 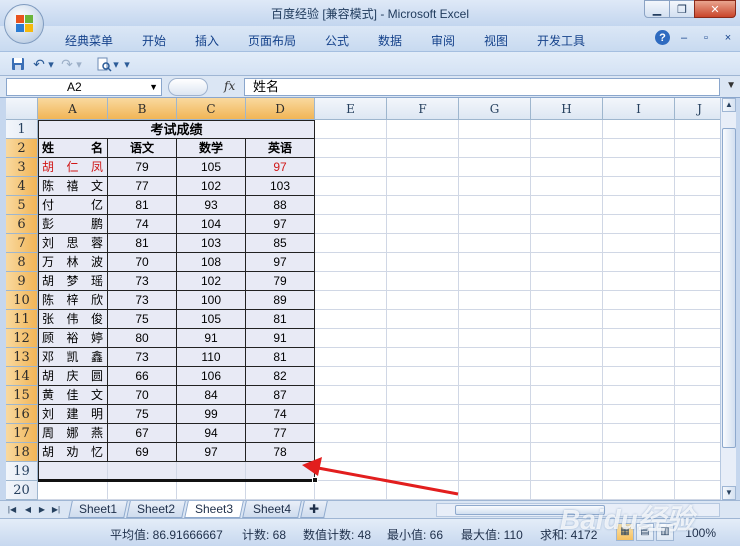 What do you see at coordinates (73, 167) in the screenshot?
I see `name-cell: 胡仁凤` at bounding box center [73, 167].